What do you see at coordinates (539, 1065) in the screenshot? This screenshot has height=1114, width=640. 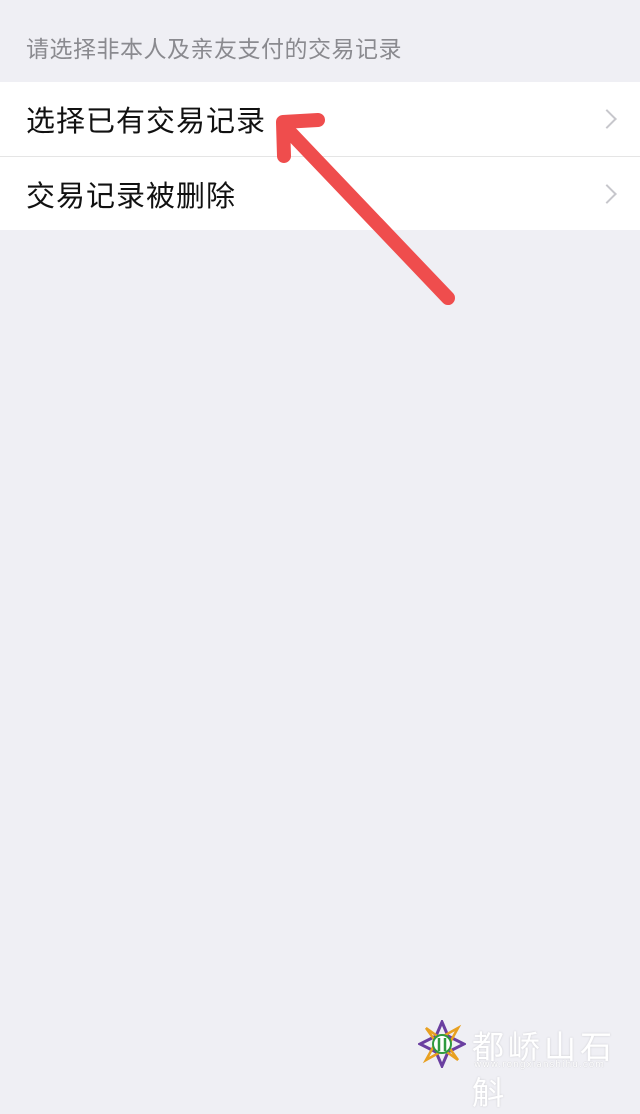 I see `watermark-url: www.rongxianshihu.com` at bounding box center [539, 1065].